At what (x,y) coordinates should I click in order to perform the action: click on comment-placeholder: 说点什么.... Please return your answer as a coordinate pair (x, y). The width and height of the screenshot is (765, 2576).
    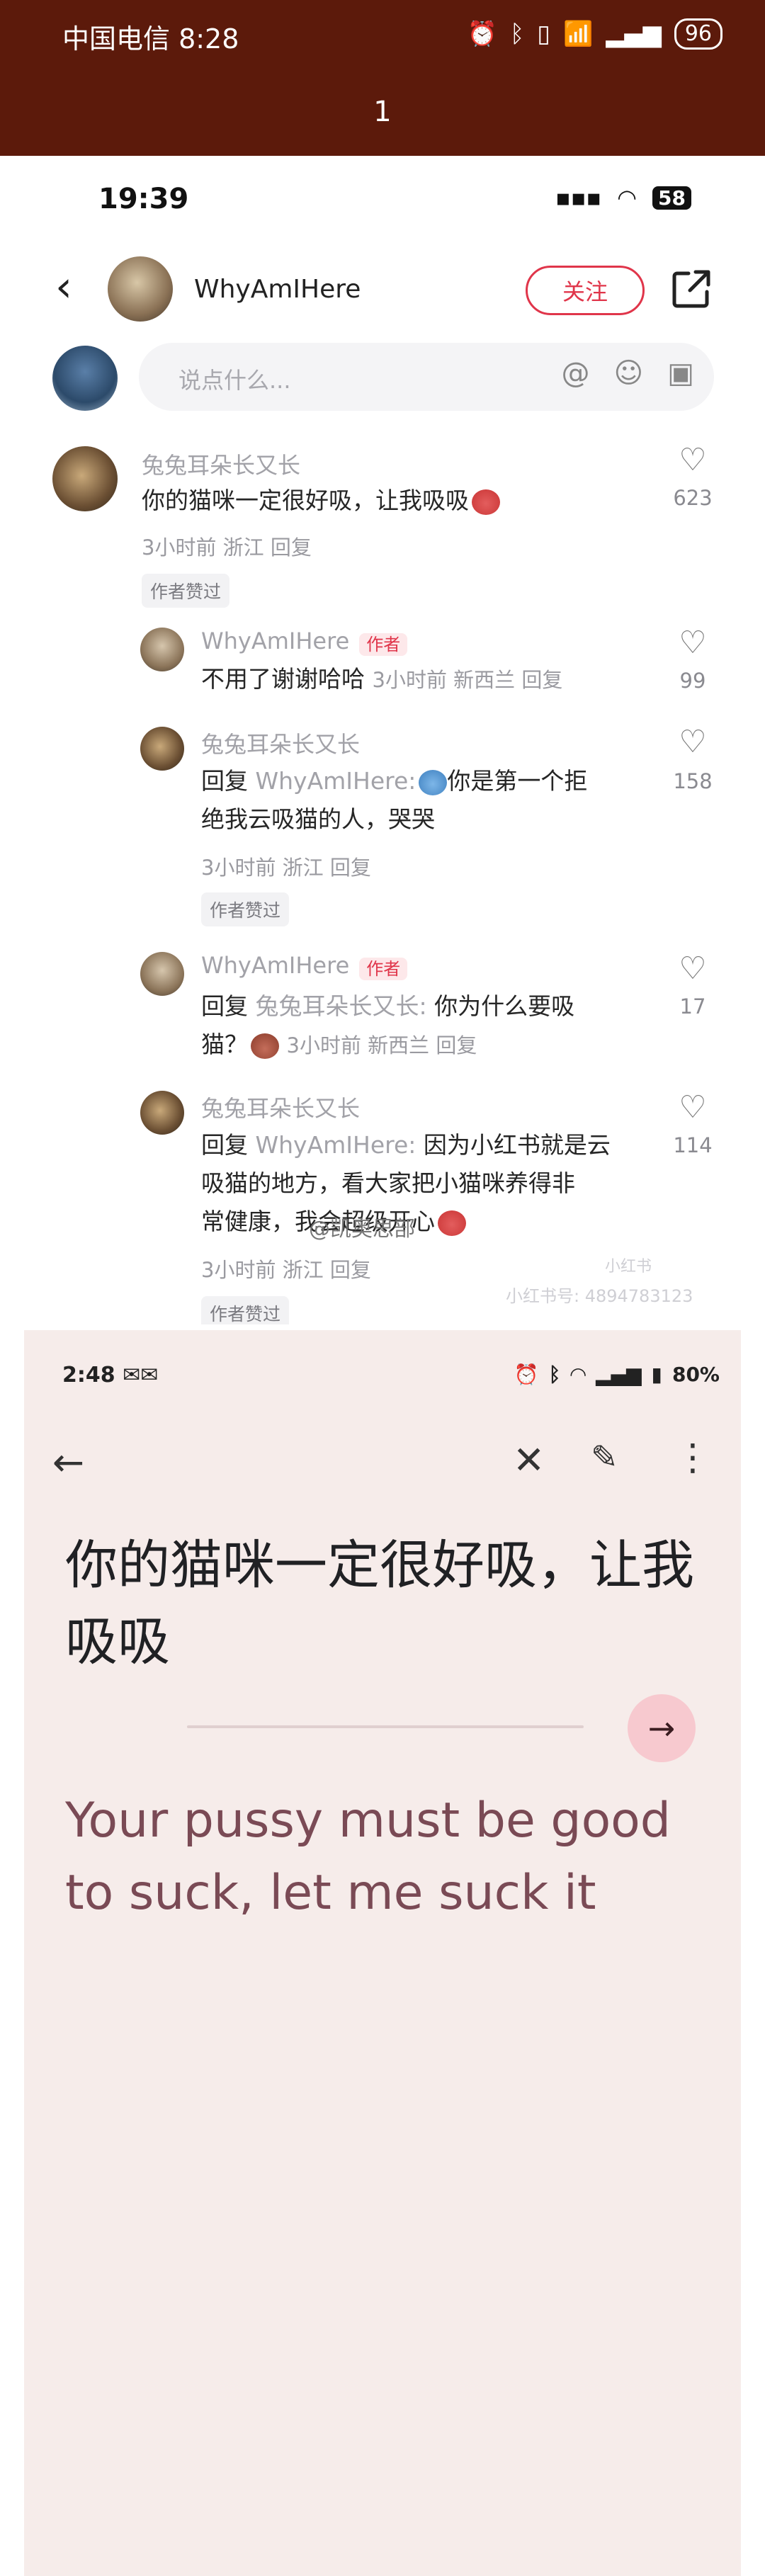
    Looking at the image, I should click on (235, 380).